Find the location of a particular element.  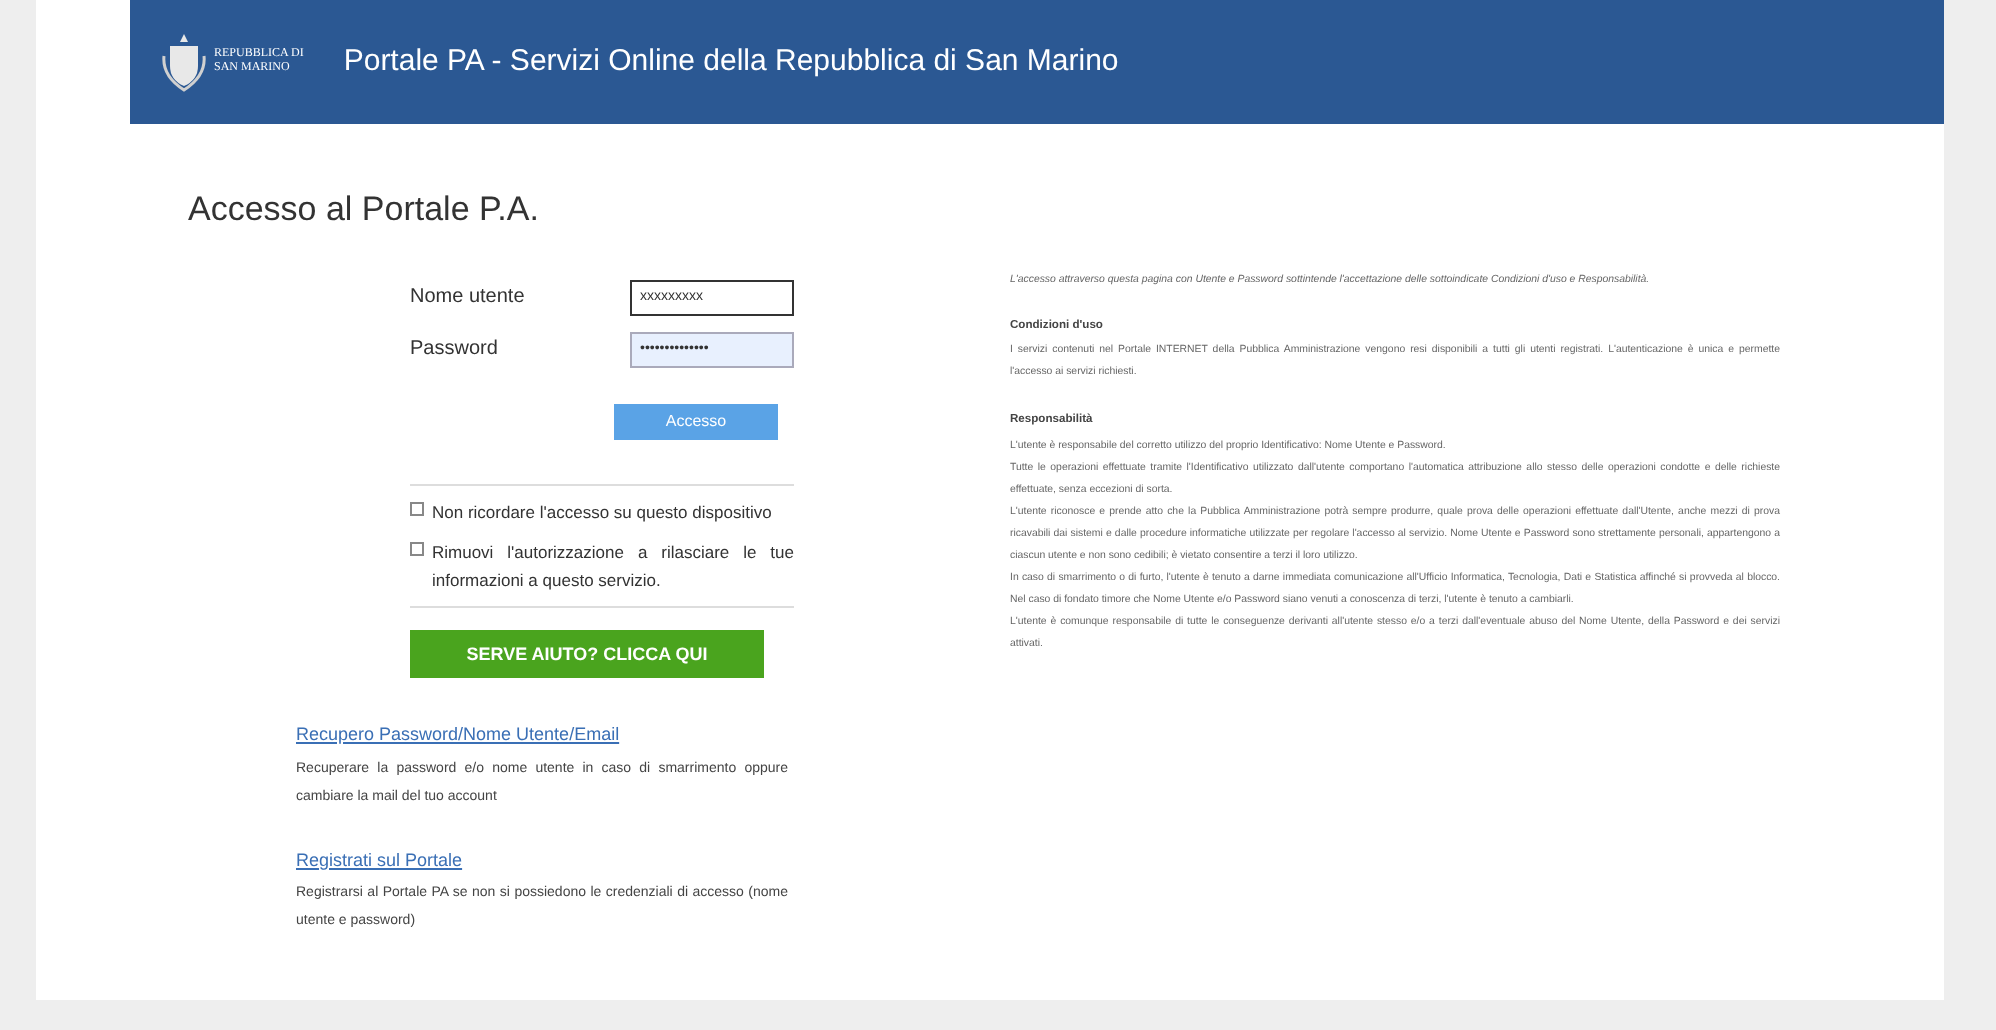

page-heading: Accesso al Portale P.A. is located at coordinates (364, 210).